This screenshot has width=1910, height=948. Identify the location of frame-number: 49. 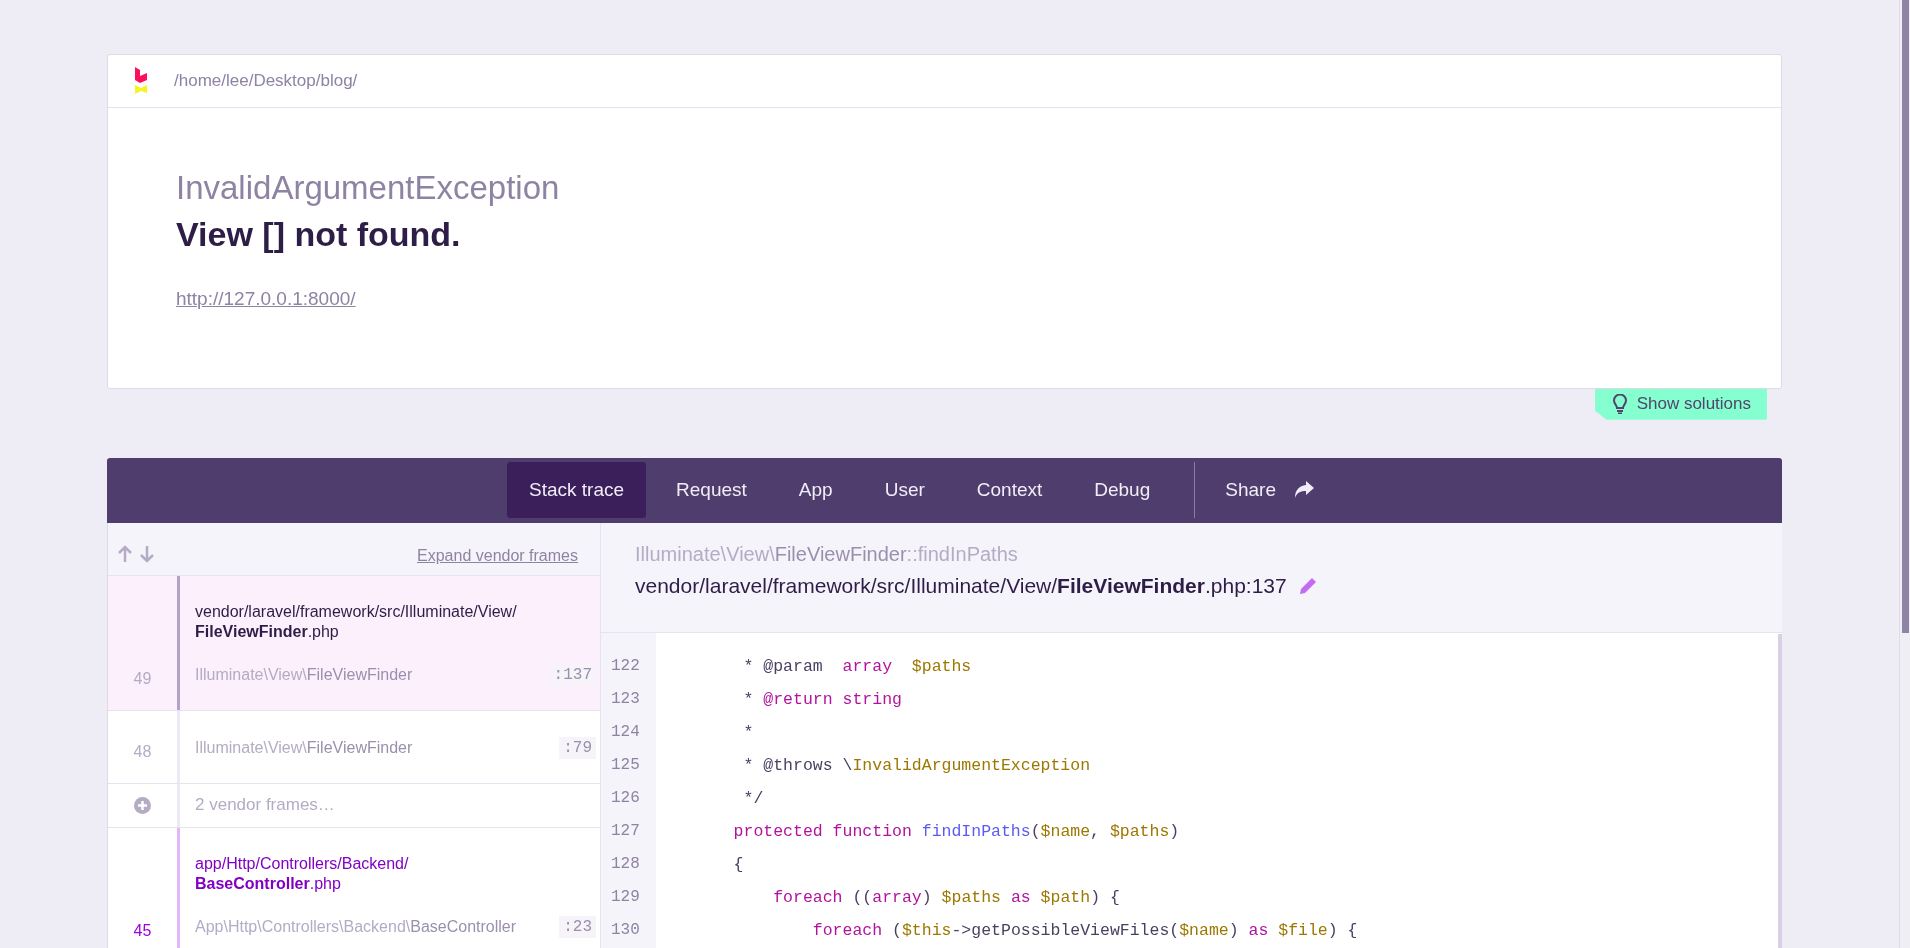
(142, 679).